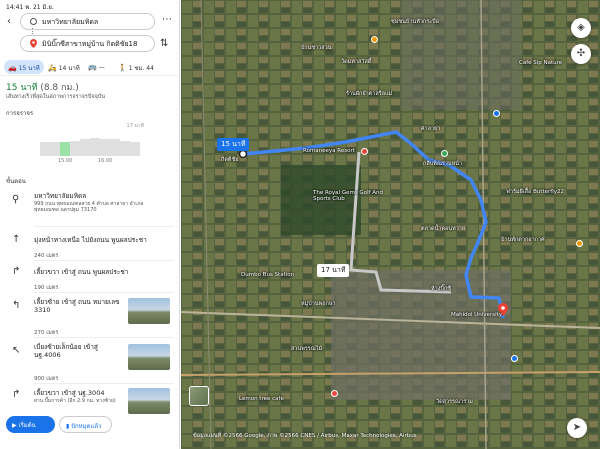  Describe the element at coordinates (69, 393) in the screenshot. I see `step-text: เลี้ยวขวา เข้าสู่ นฐ.3004` at that location.